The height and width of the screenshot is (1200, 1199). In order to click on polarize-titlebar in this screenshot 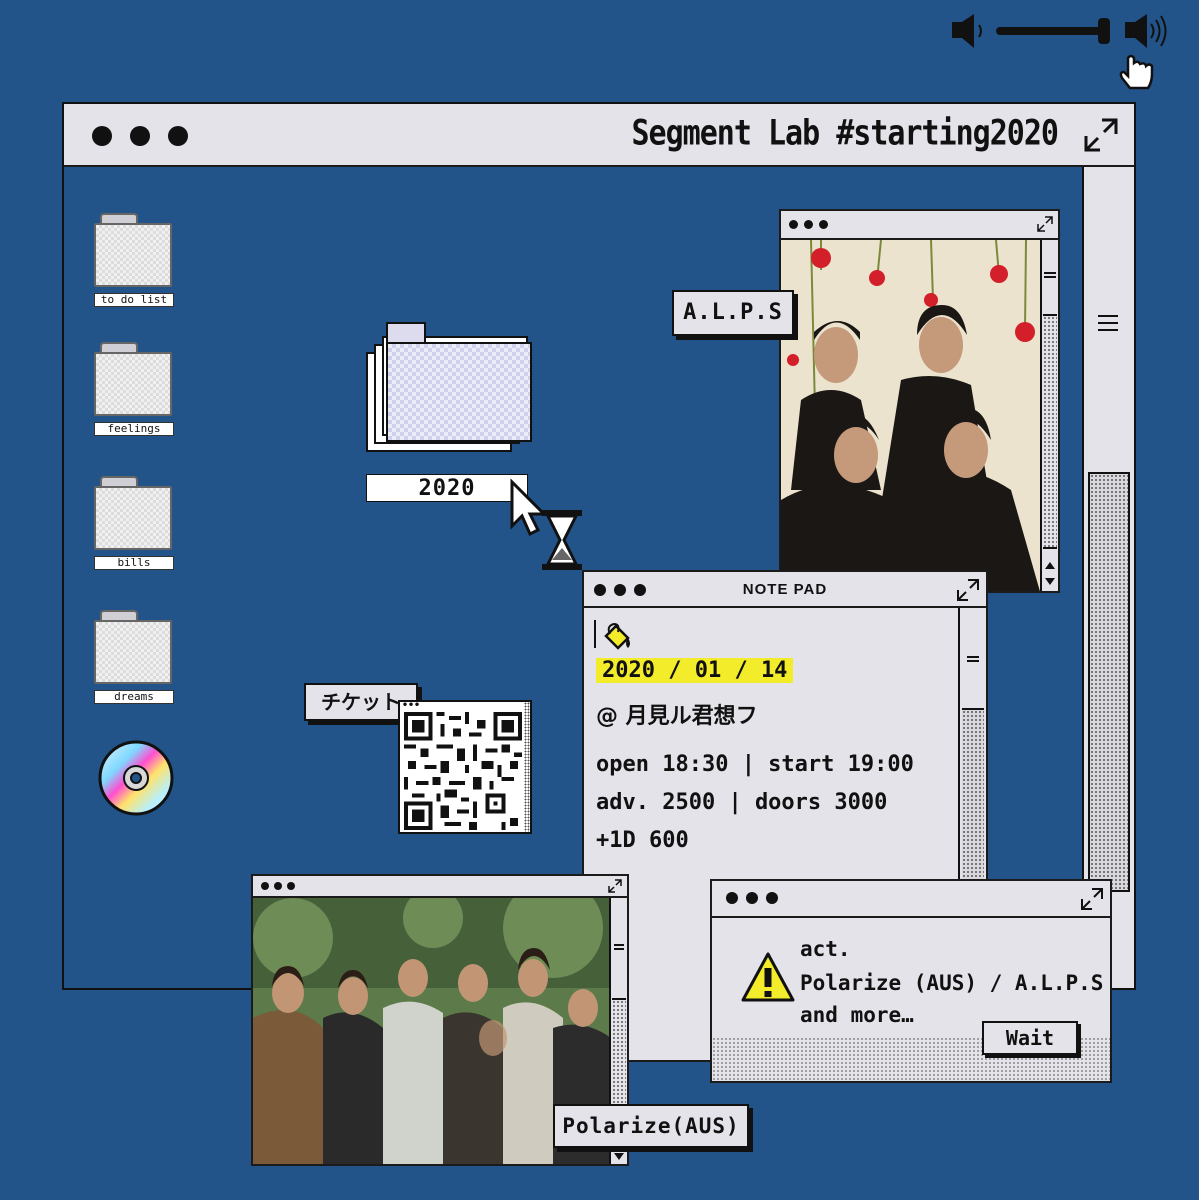, I will do `click(440, 887)`.